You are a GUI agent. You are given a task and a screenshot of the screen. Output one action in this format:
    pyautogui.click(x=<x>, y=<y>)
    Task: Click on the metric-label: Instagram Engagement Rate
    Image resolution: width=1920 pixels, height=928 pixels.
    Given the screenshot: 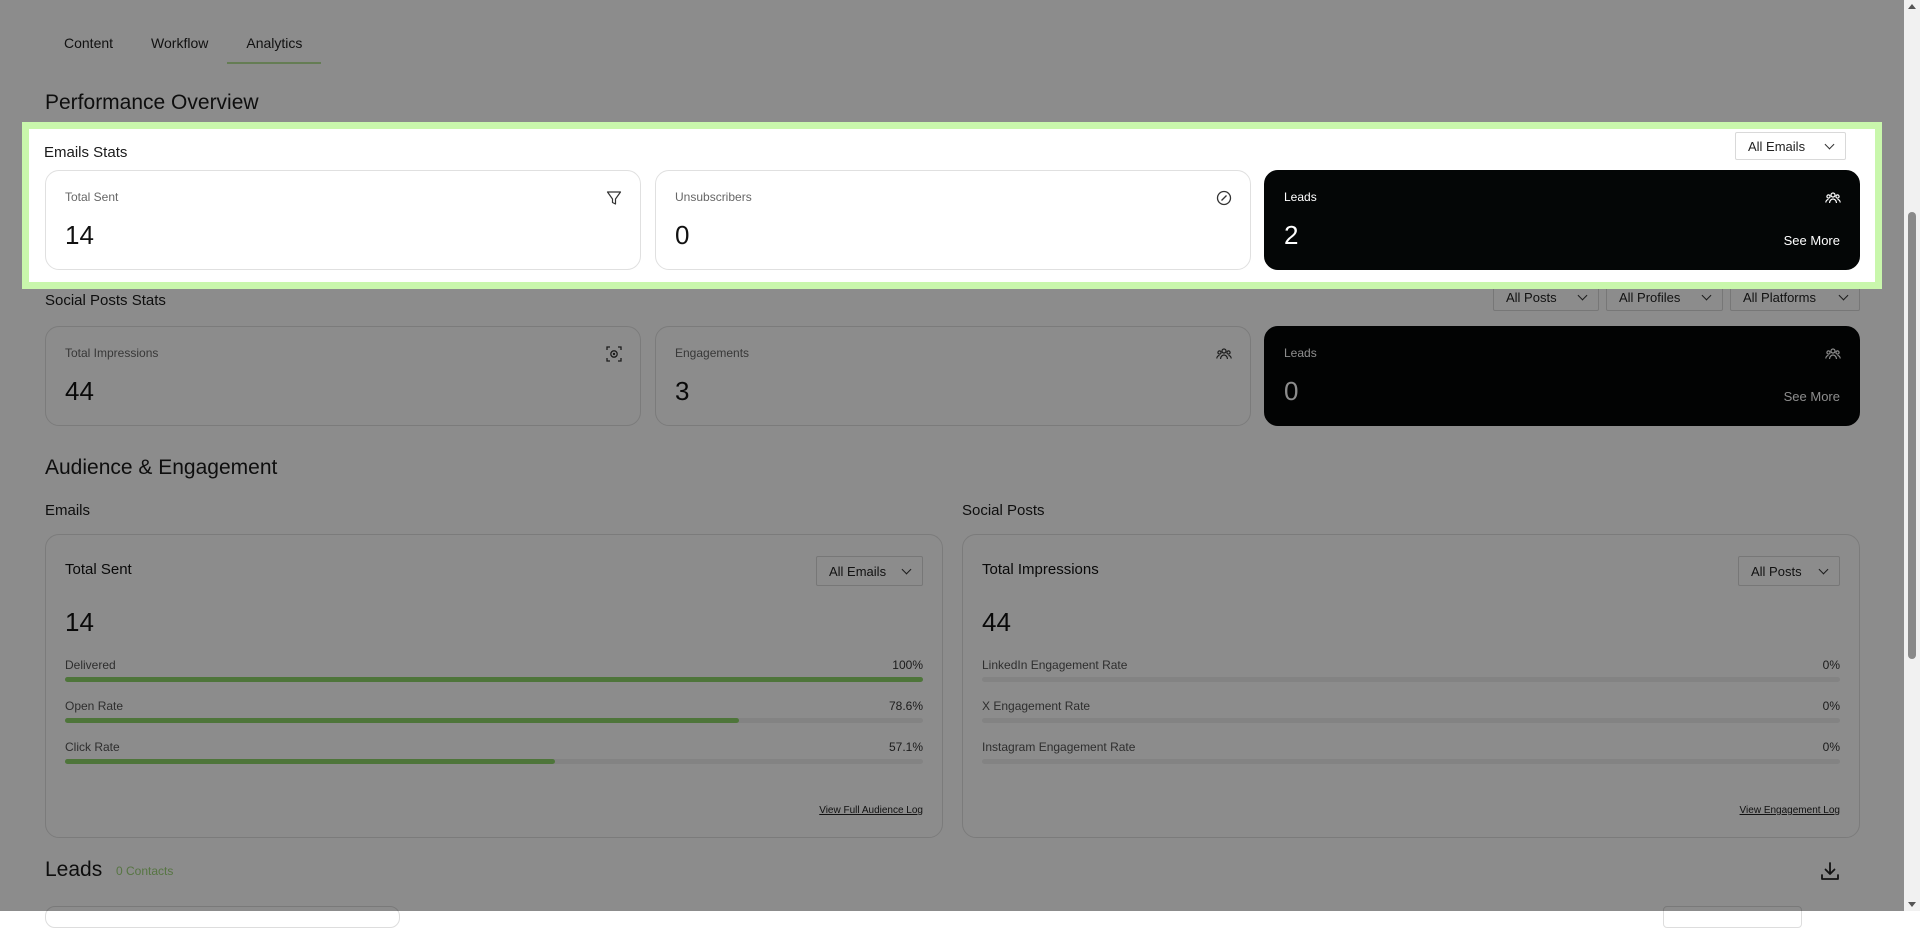 What is the action you would take?
    pyautogui.click(x=1059, y=747)
    